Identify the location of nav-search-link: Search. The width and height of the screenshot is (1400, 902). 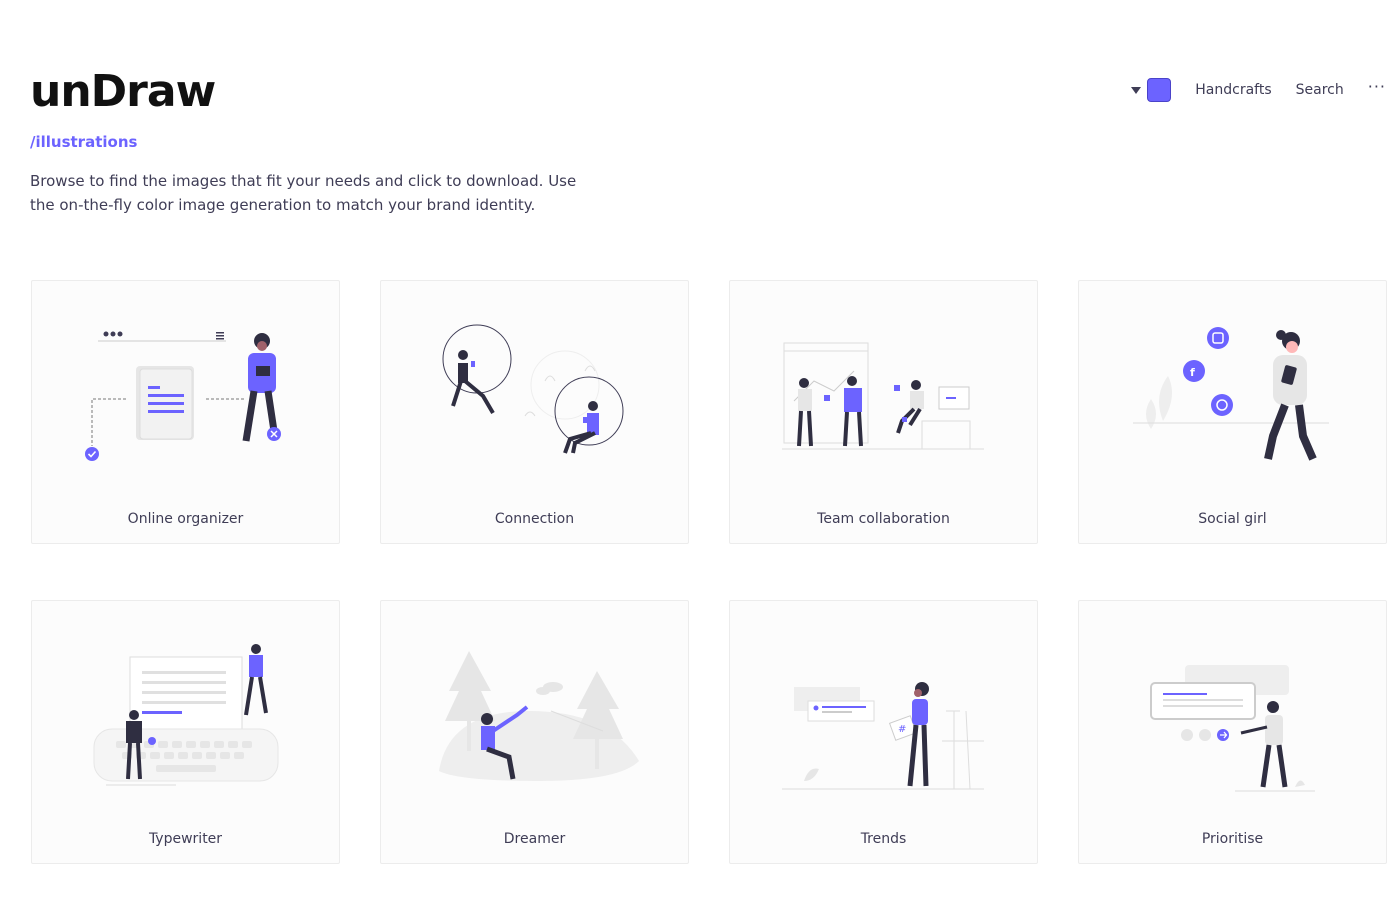
(1320, 90).